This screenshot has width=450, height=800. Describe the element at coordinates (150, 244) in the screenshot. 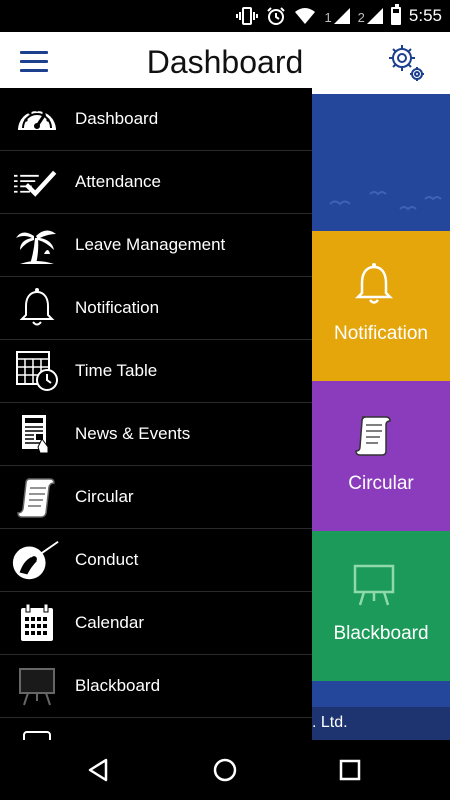

I see `drawer-item-label: Leave Management` at that location.